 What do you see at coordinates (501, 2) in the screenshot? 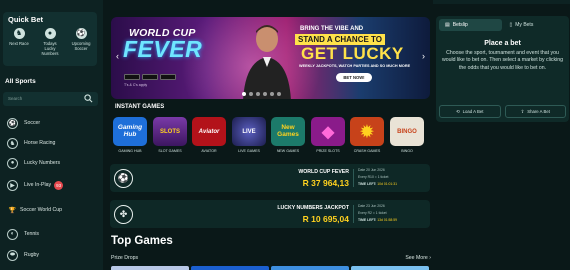
I see `top-bar-strip` at bounding box center [501, 2].